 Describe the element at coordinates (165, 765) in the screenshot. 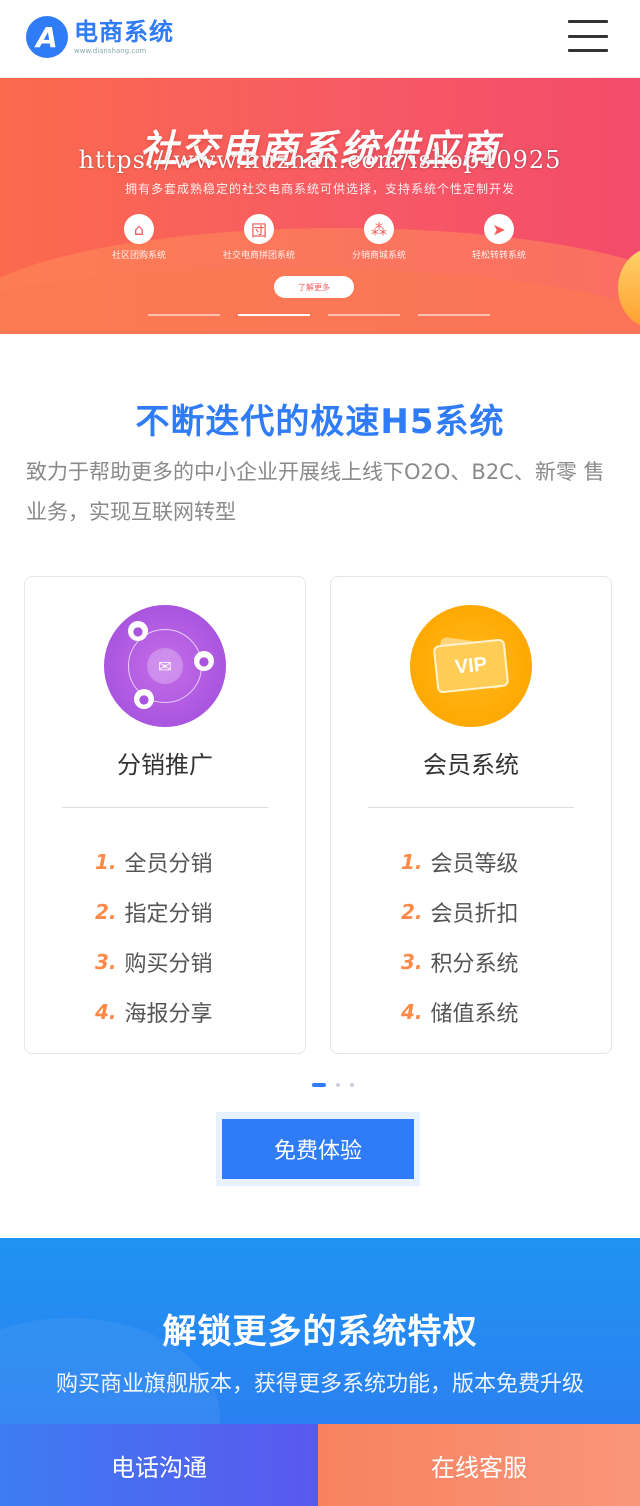

I see `card-title: 分销推广` at that location.